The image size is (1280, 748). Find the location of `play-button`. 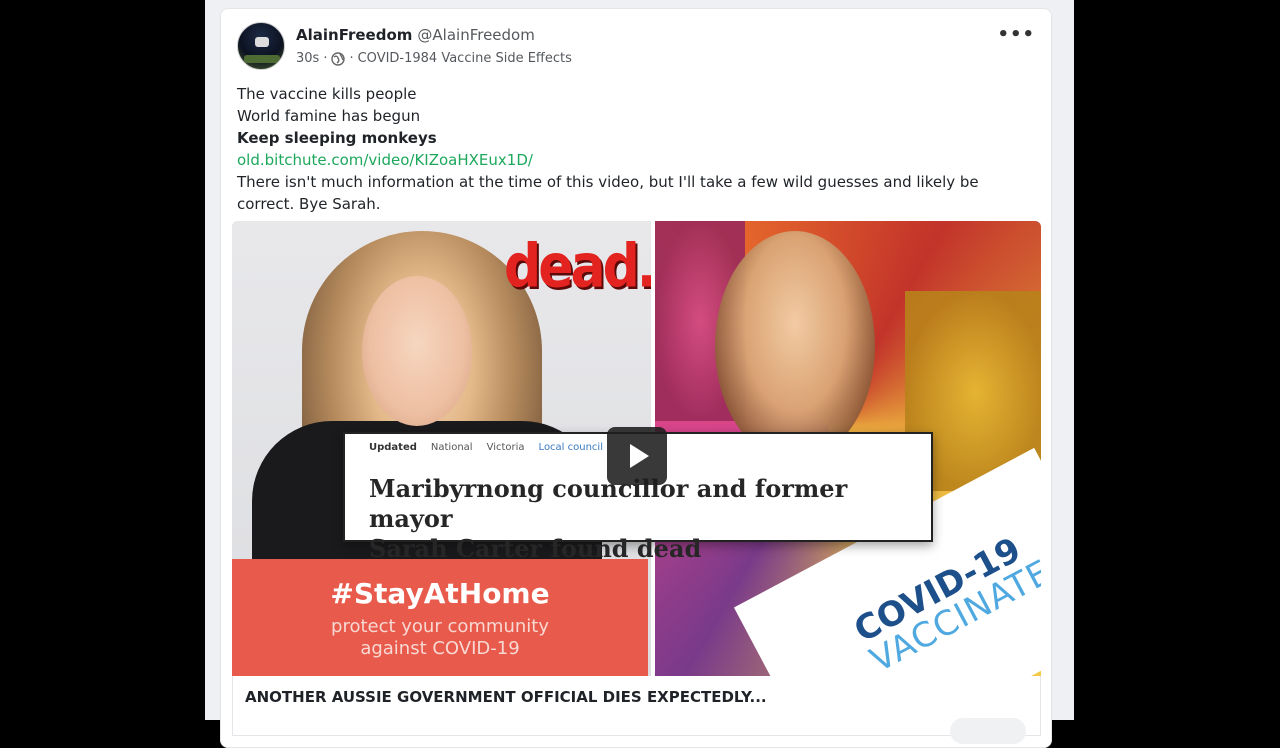

play-button is located at coordinates (637, 456).